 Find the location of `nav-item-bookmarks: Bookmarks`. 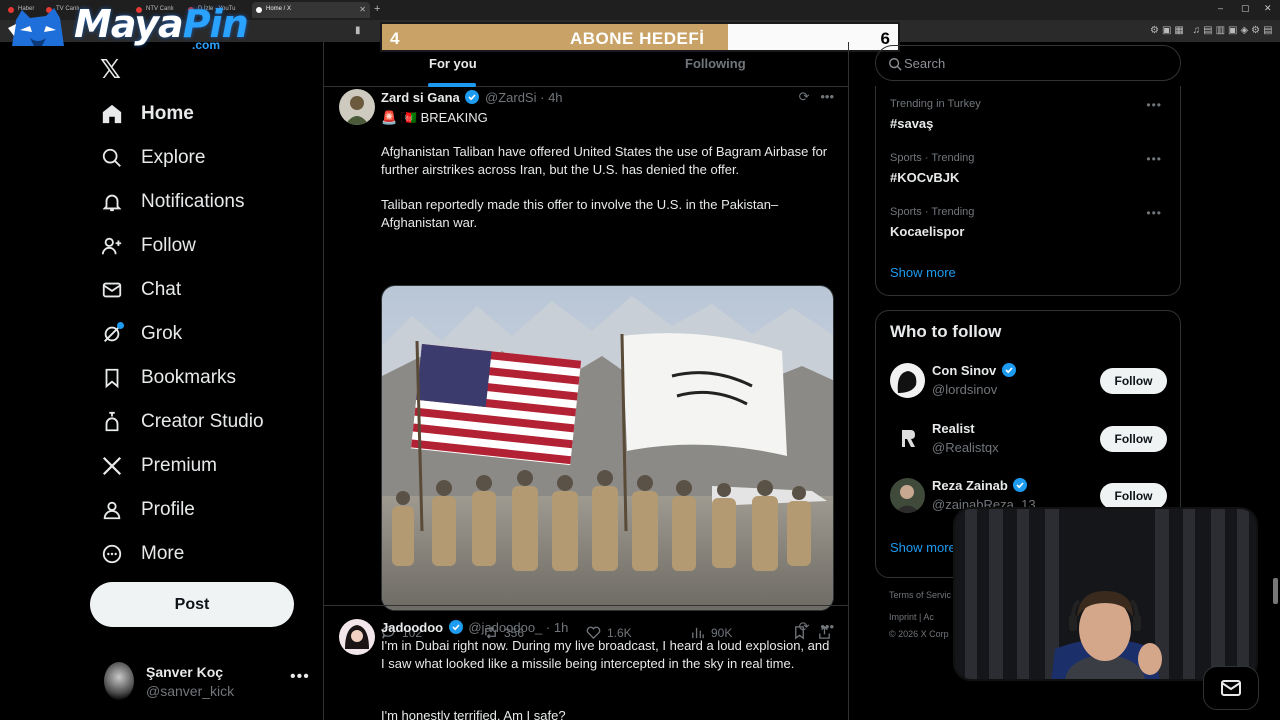

nav-item-bookmarks: Bookmarks is located at coordinates (206, 378).